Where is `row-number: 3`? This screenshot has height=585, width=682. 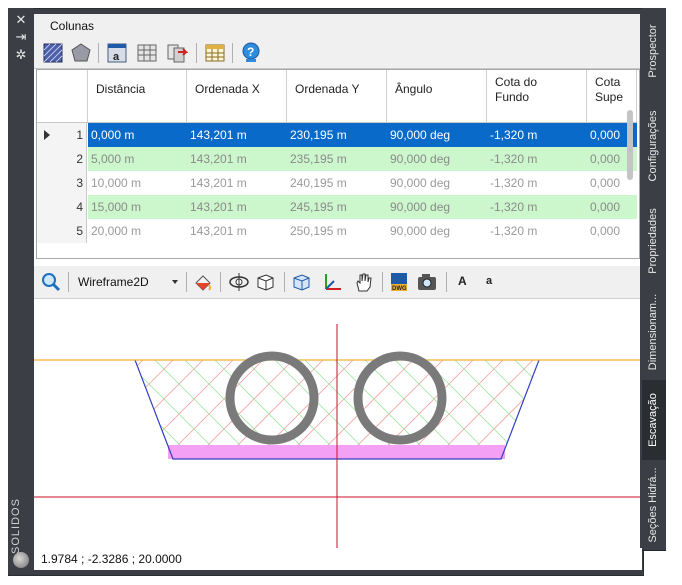 row-number: 3 is located at coordinates (62, 183).